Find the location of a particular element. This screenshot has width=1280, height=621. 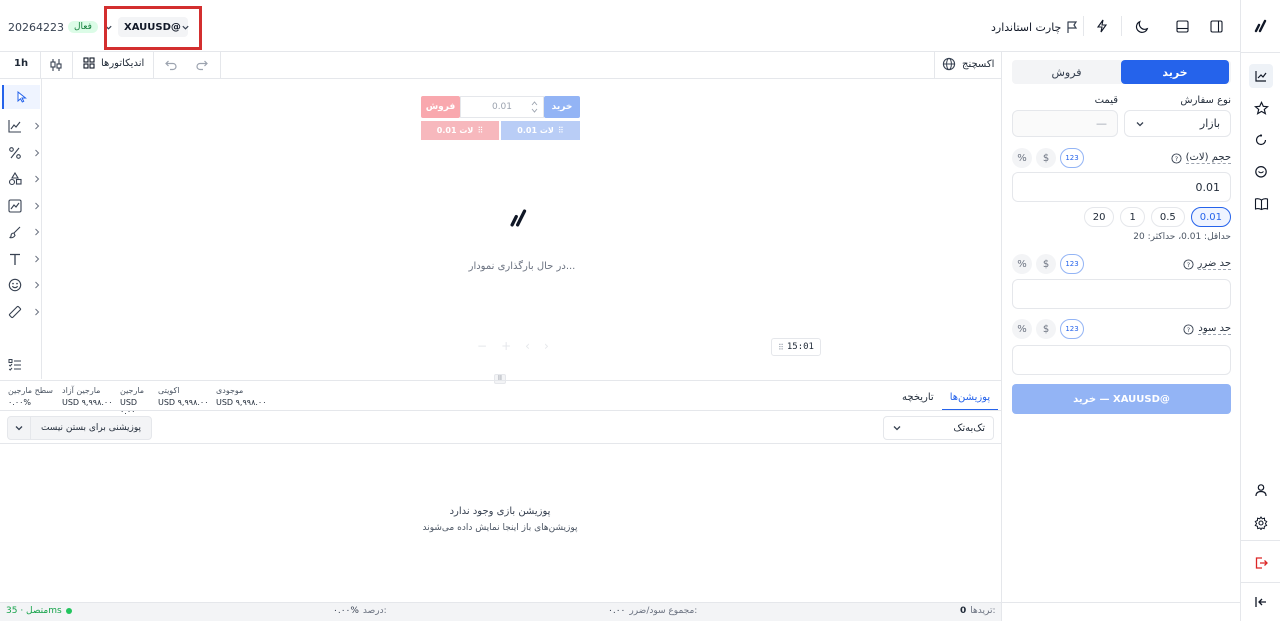

take-profit-label: حد سود is located at coordinates (1214, 329).